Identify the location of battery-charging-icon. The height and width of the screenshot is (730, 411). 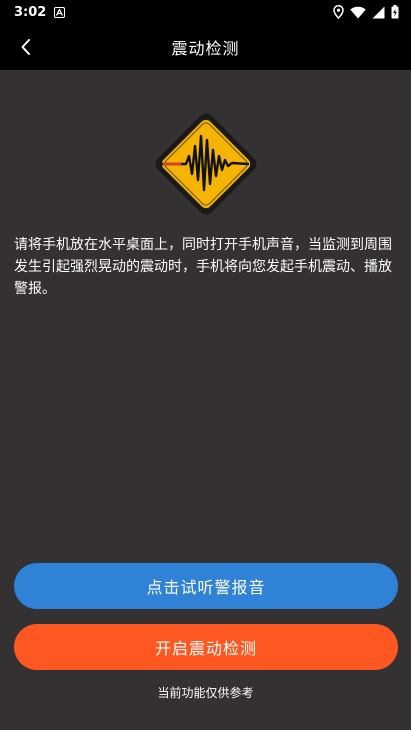
(395, 12).